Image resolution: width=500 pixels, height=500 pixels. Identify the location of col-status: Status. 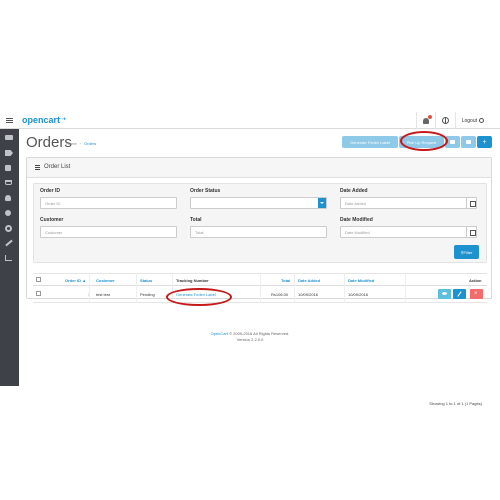
(146, 280).